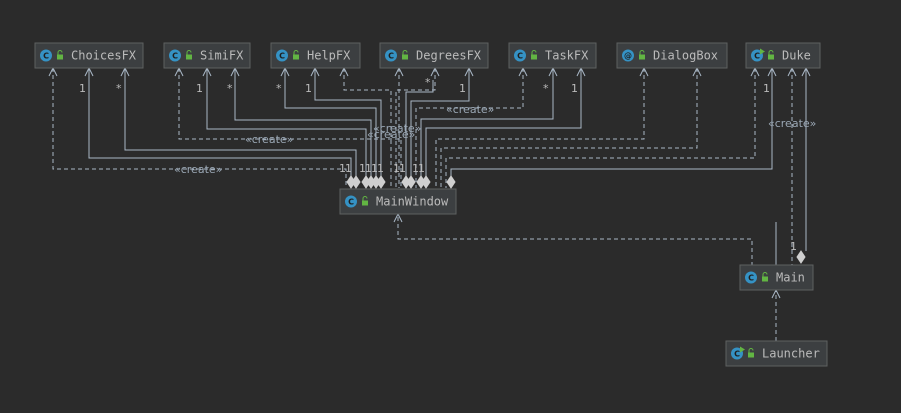  Describe the element at coordinates (230, 88) in the screenshot. I see `mult-simifx-many: *` at that location.